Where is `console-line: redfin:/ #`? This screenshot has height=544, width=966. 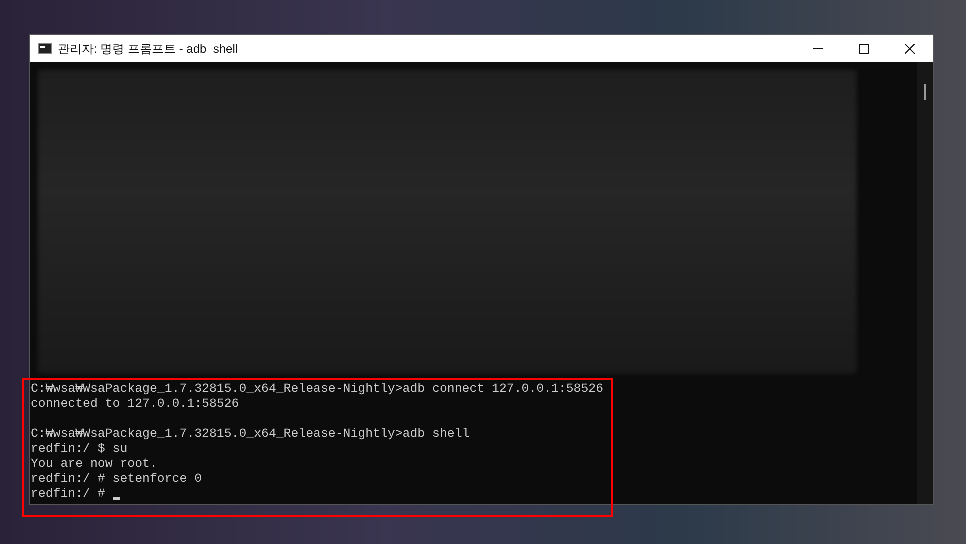
console-line: redfin:/ # is located at coordinates (68, 494).